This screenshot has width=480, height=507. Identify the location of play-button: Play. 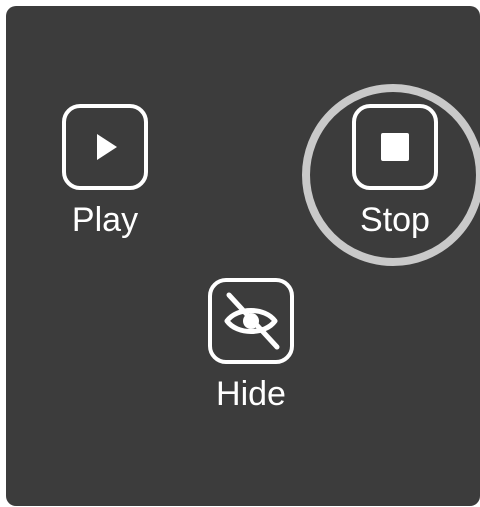
(105, 174).